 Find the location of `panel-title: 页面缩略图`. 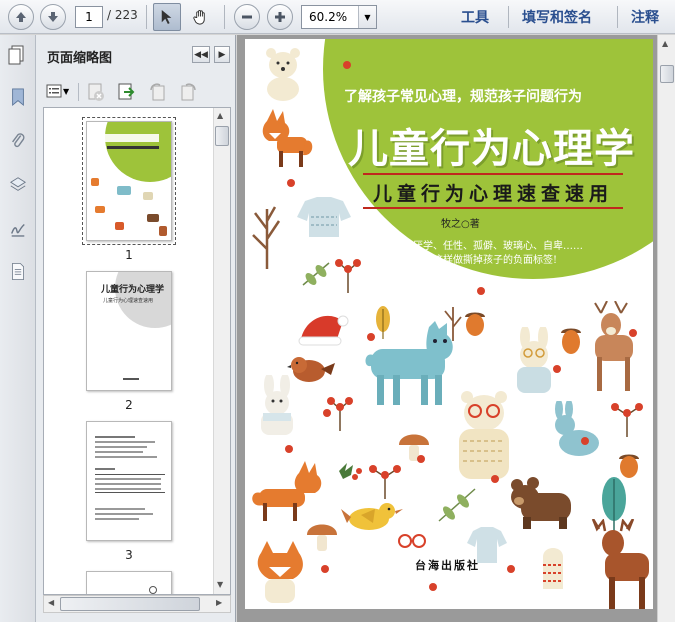

panel-title: 页面缩略图 is located at coordinates (80, 58).